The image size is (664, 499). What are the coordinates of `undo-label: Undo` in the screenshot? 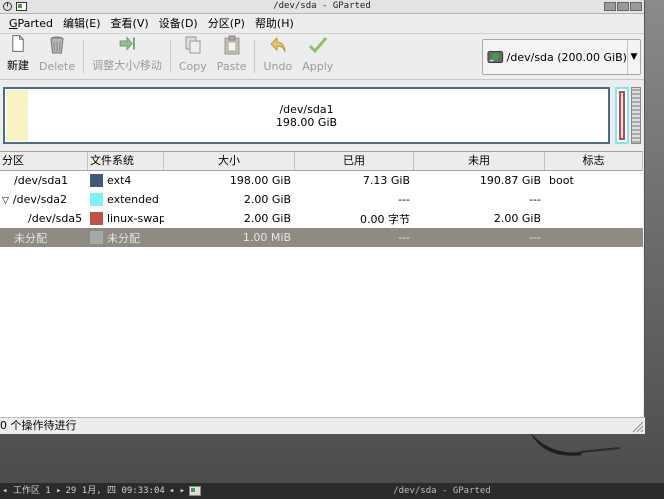 It's located at (278, 66).